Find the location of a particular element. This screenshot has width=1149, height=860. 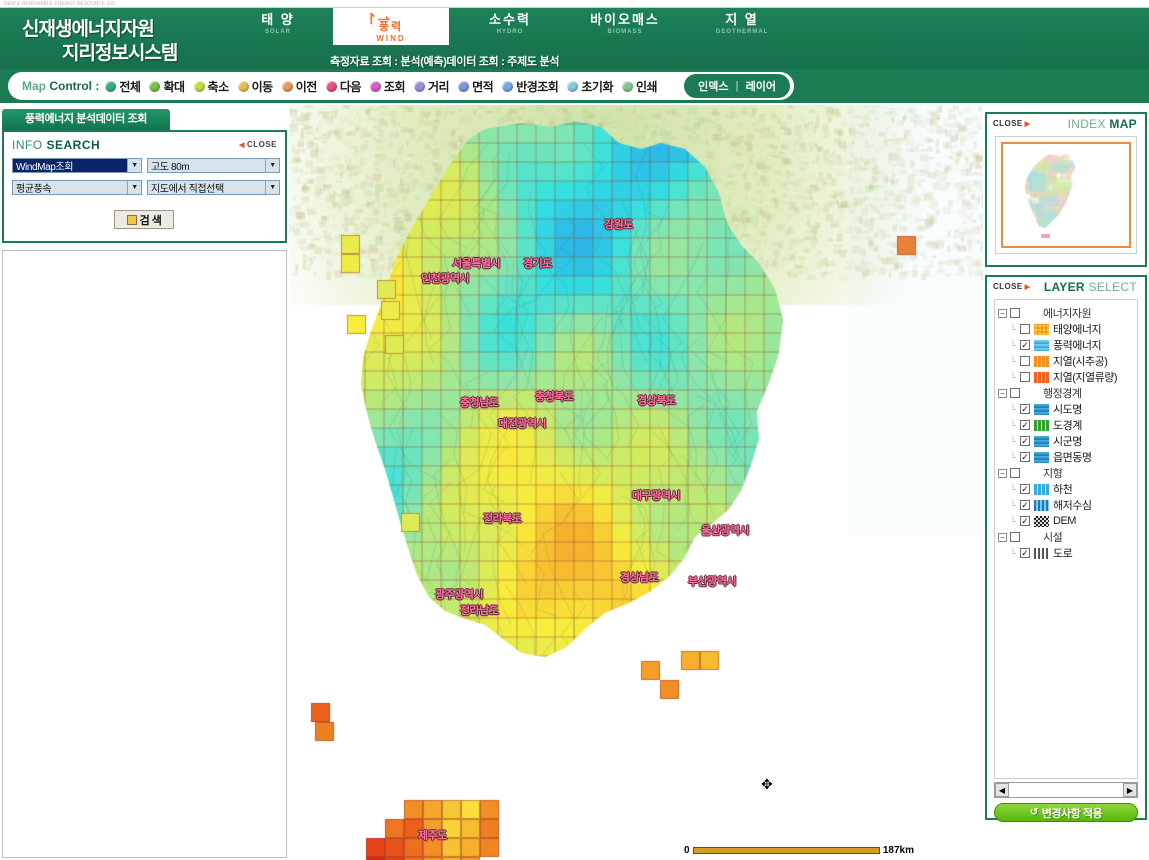

scroll-right-icon: ▶ is located at coordinates (1130, 790).